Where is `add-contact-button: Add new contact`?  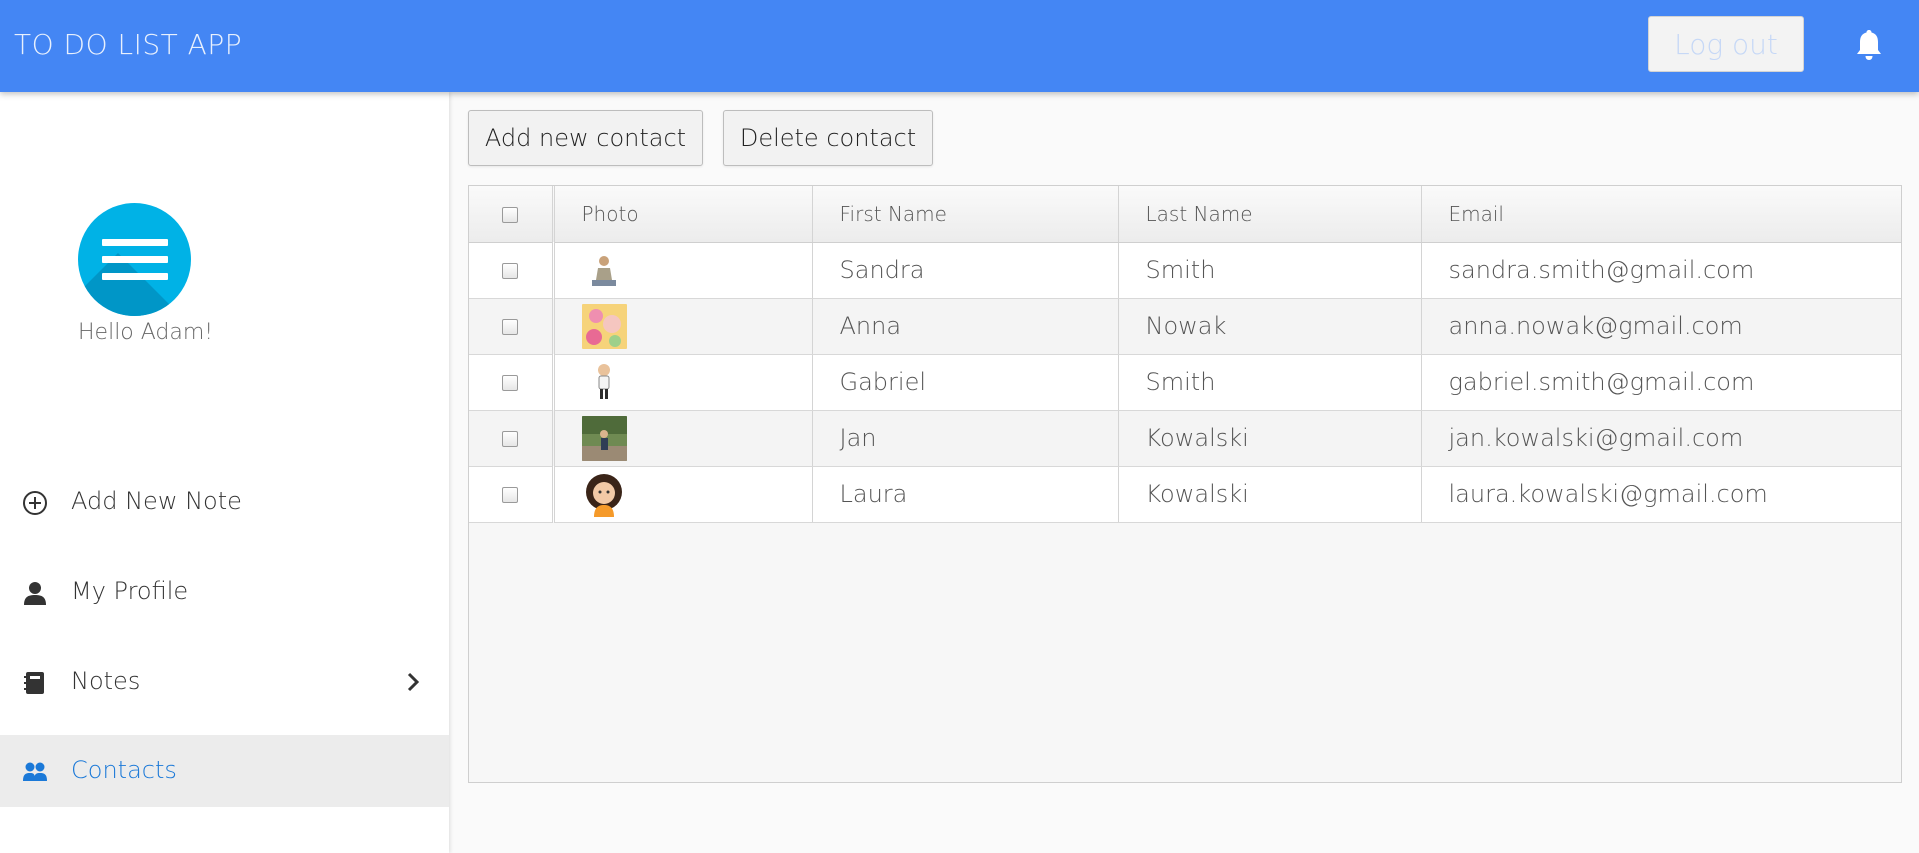
add-contact-button: Add new contact is located at coordinates (585, 138).